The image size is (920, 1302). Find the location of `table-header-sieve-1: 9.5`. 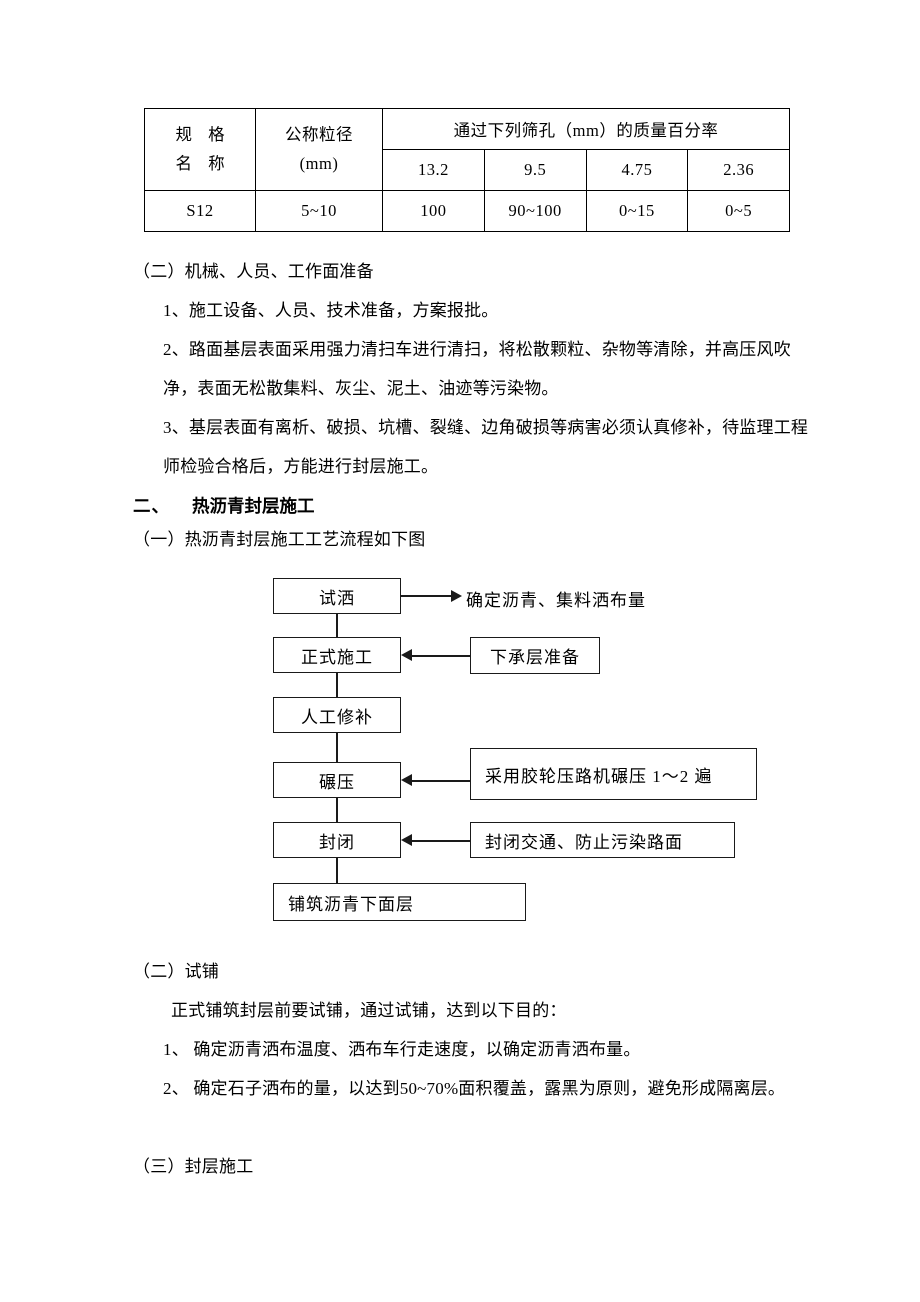

table-header-sieve-1: 9.5 is located at coordinates (535, 170).